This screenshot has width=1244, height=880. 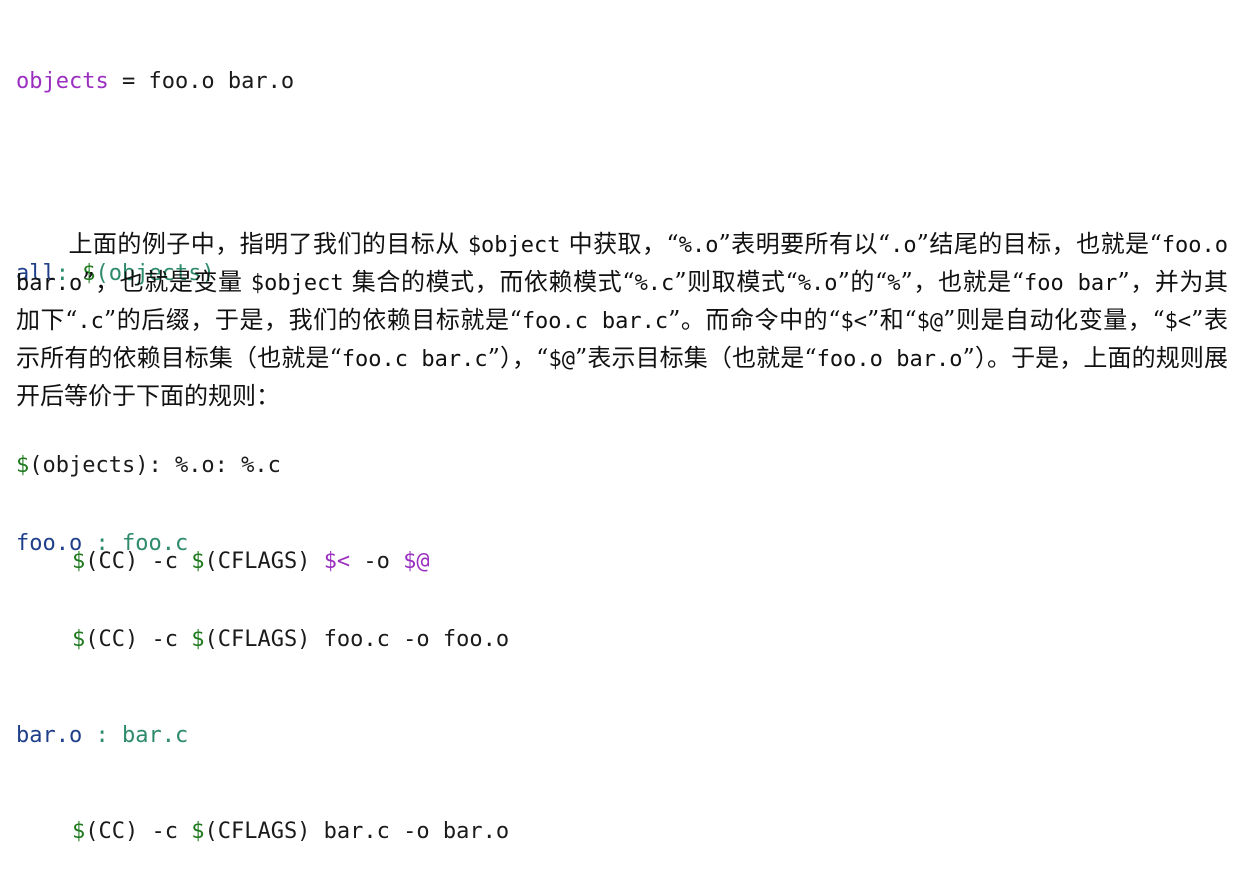 I want to click on code-line-foo-command: $(CC) -c $(CFLAGS) foo.c -o foo.o, so click(x=262, y=640).